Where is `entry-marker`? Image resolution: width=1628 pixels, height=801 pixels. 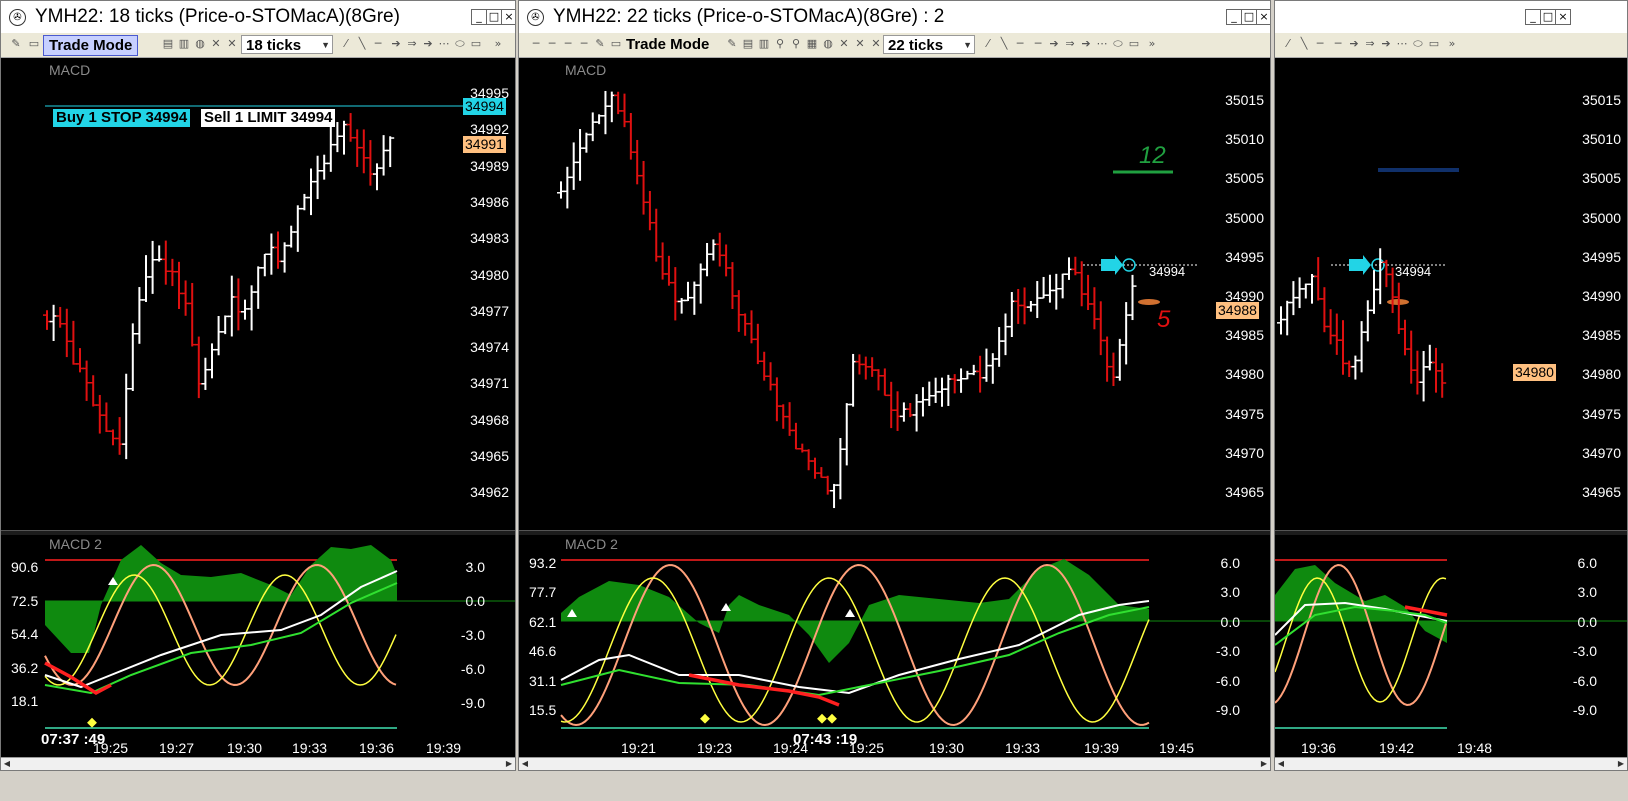
entry-marker is located at coordinates (1378, 265).